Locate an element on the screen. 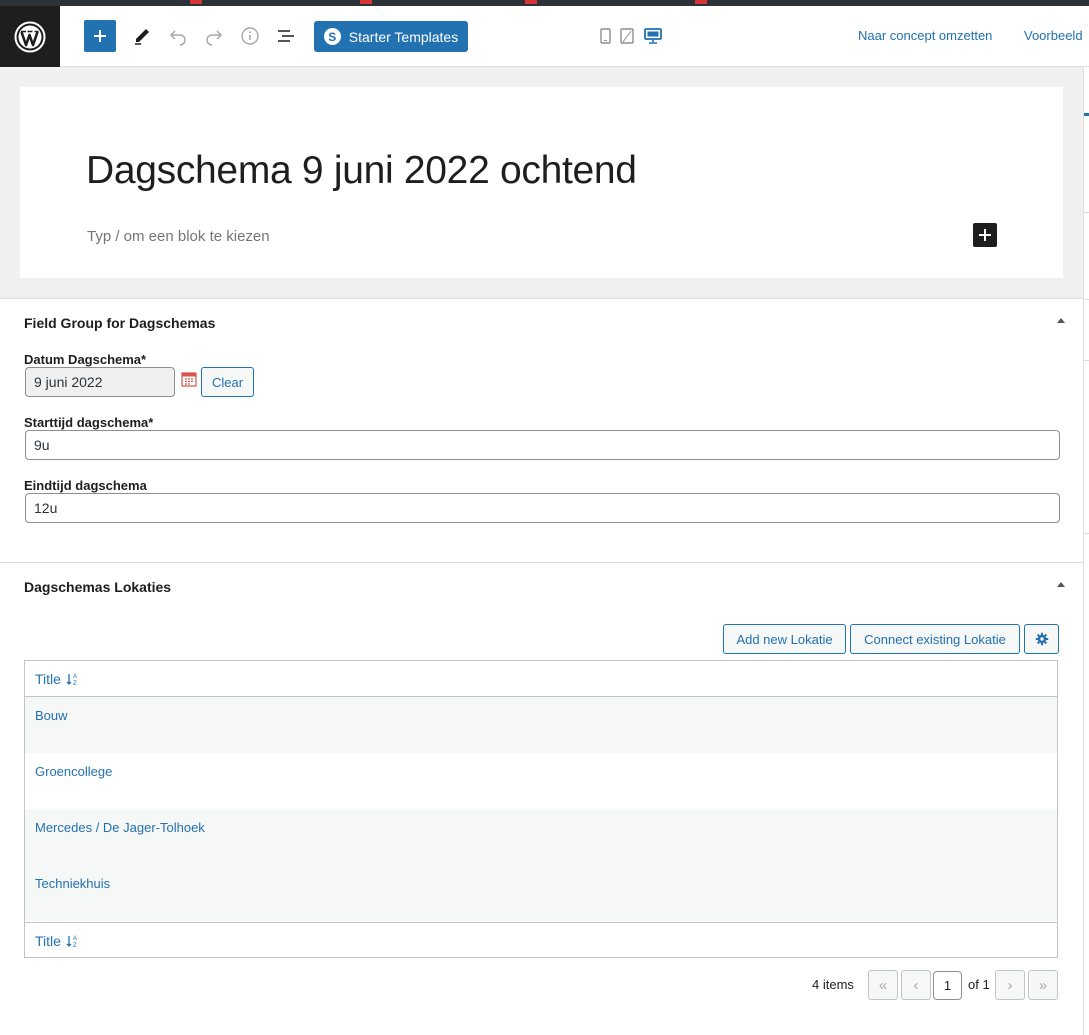 Image resolution: width=1089 pixels, height=1035 pixels. previous-page-button: ‹ is located at coordinates (916, 985).